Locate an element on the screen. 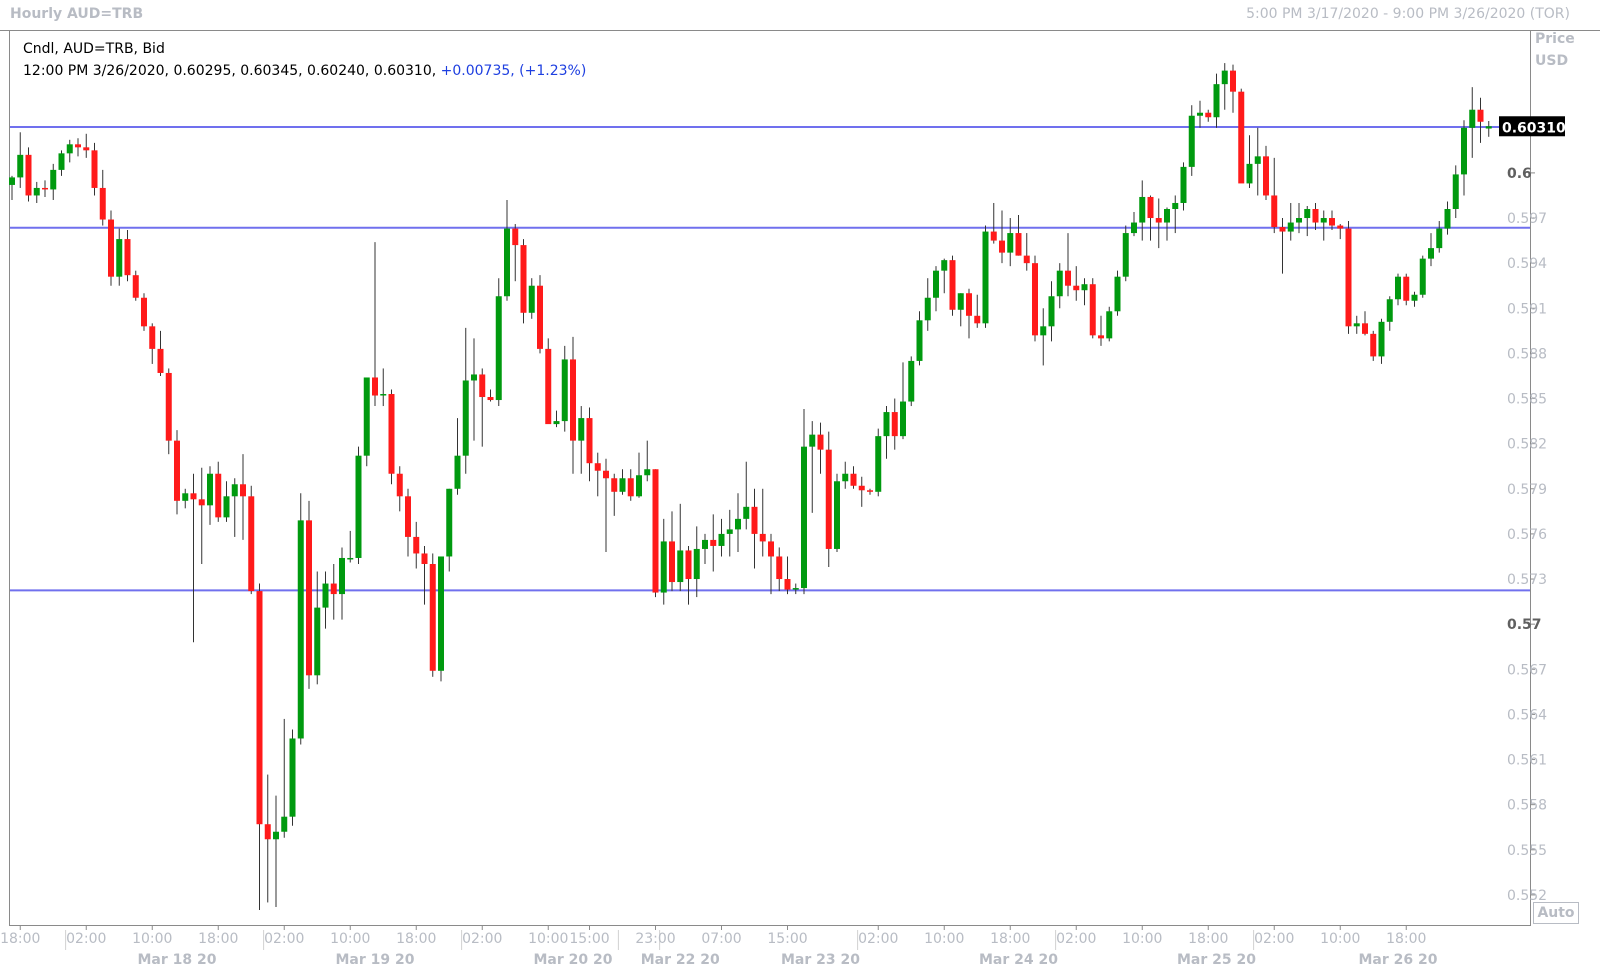 Image resolution: width=1600 pixels, height=970 pixels. y-tick-label: 0.597 is located at coordinates (1527, 219).